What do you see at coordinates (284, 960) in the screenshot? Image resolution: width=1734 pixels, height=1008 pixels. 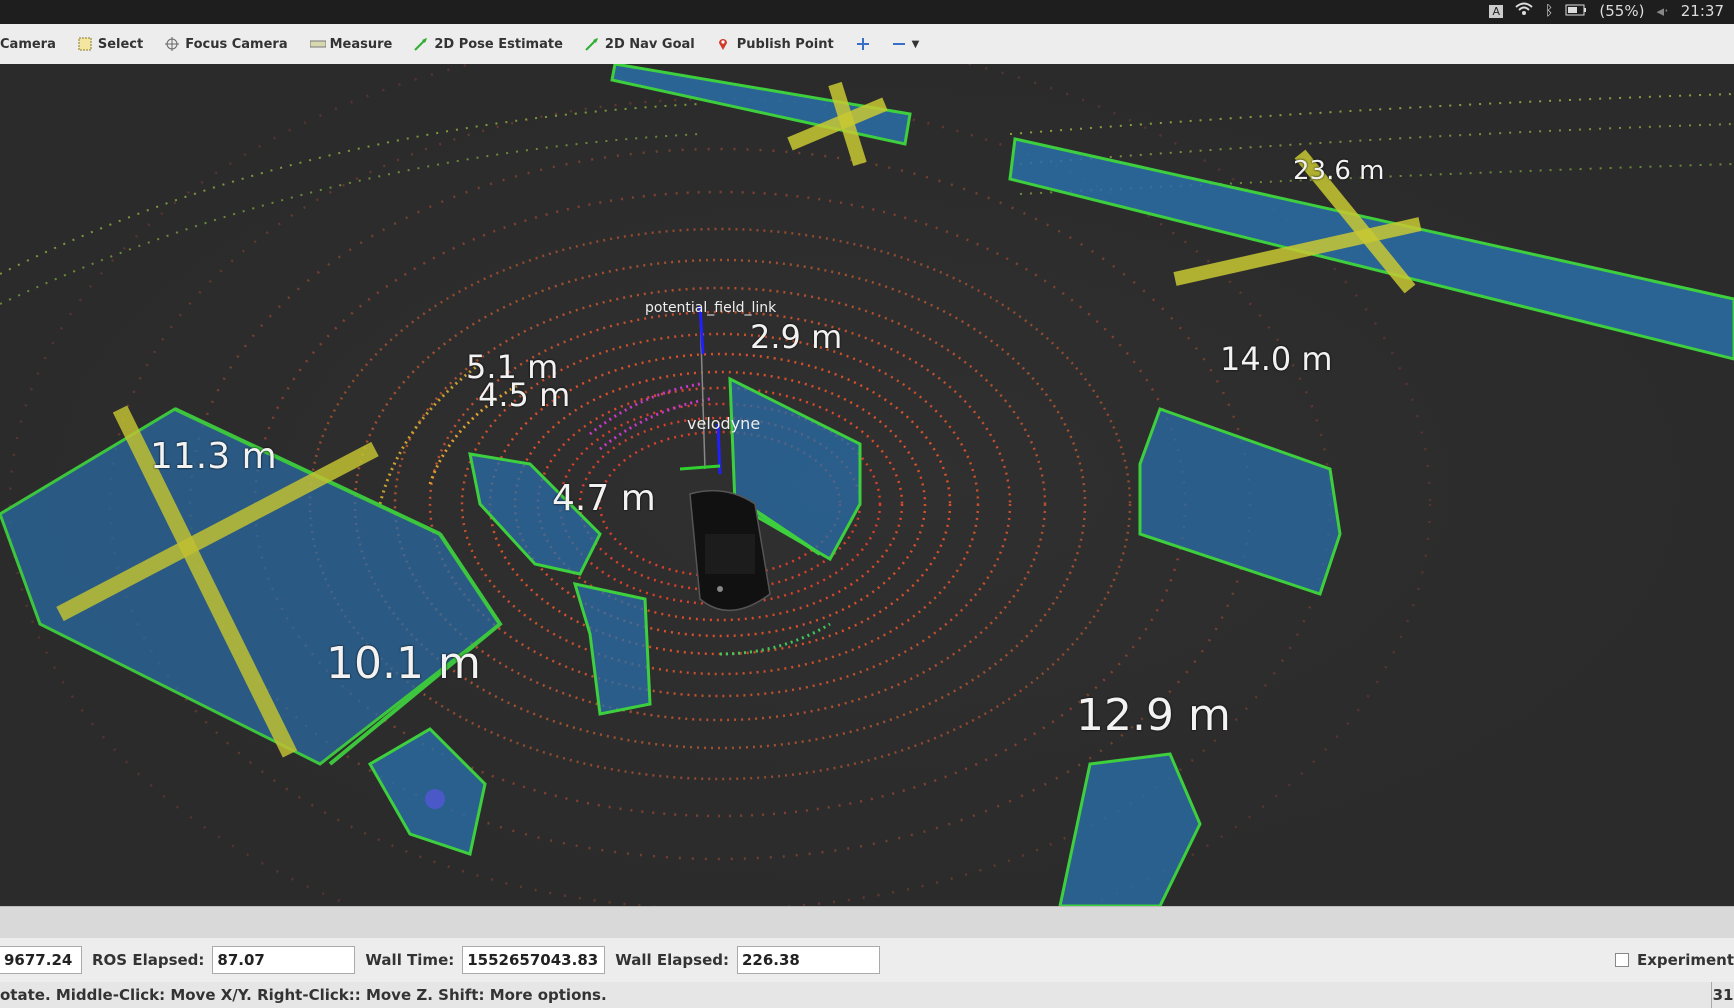 I see `ros-elapsed-field: 87.07` at bounding box center [284, 960].